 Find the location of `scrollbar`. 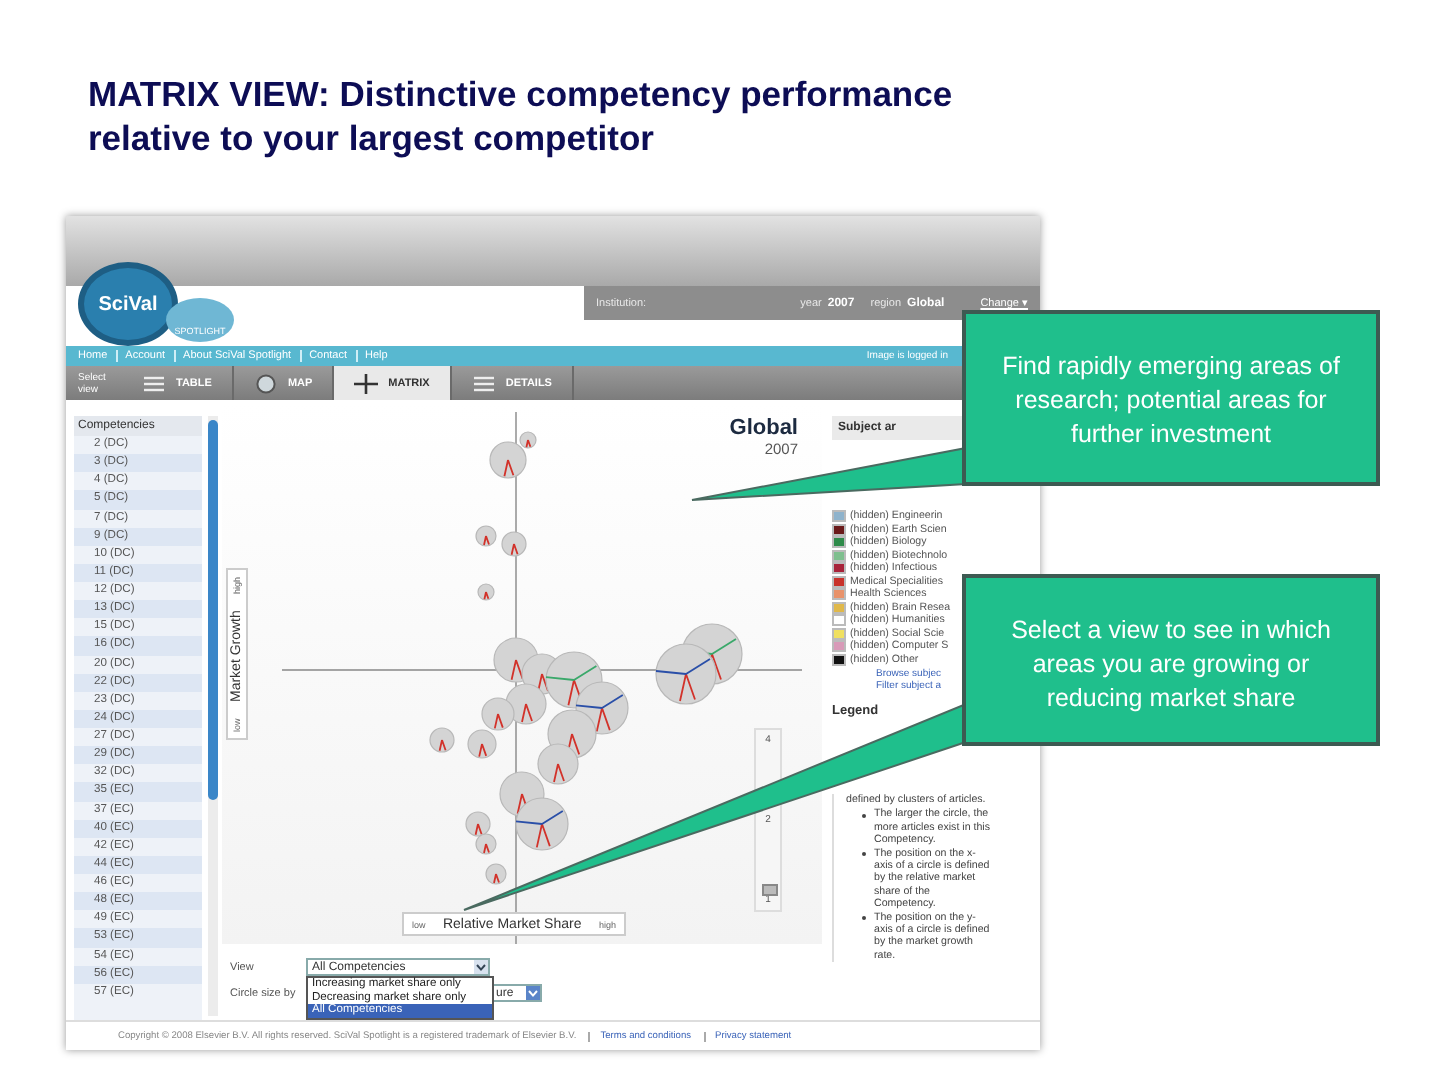

scrollbar is located at coordinates (213, 716).